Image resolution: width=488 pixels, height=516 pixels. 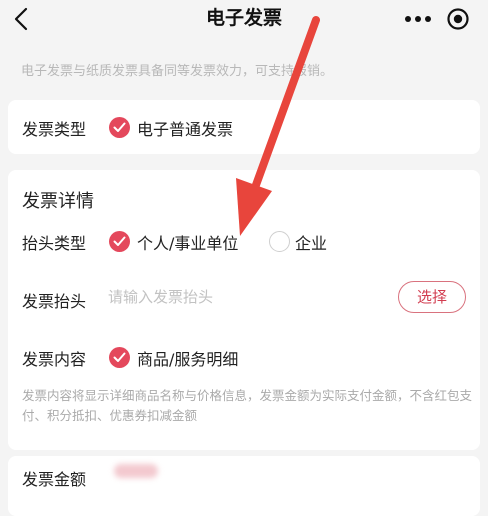 What do you see at coordinates (119, 241) in the screenshot?
I see `header-type-personal-check-icon` at bounding box center [119, 241].